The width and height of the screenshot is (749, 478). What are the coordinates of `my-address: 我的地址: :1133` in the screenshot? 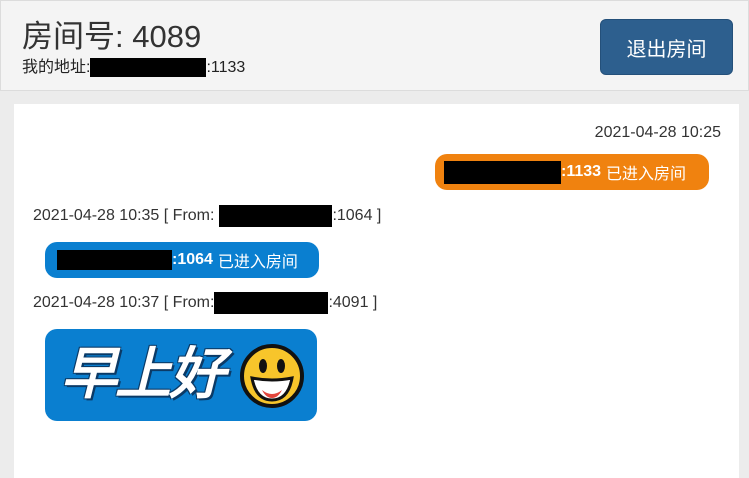 It's located at (133, 67).